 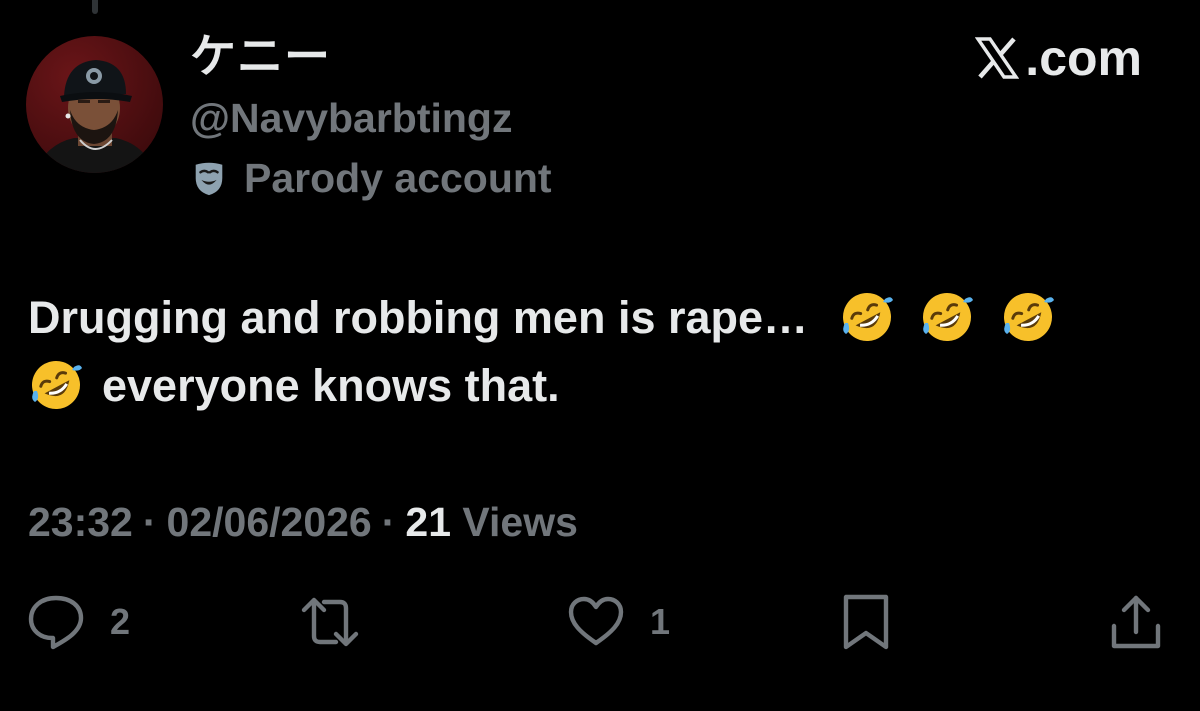 What do you see at coordinates (269, 522) in the screenshot?
I see `tweet-date: 02/06/2026` at bounding box center [269, 522].